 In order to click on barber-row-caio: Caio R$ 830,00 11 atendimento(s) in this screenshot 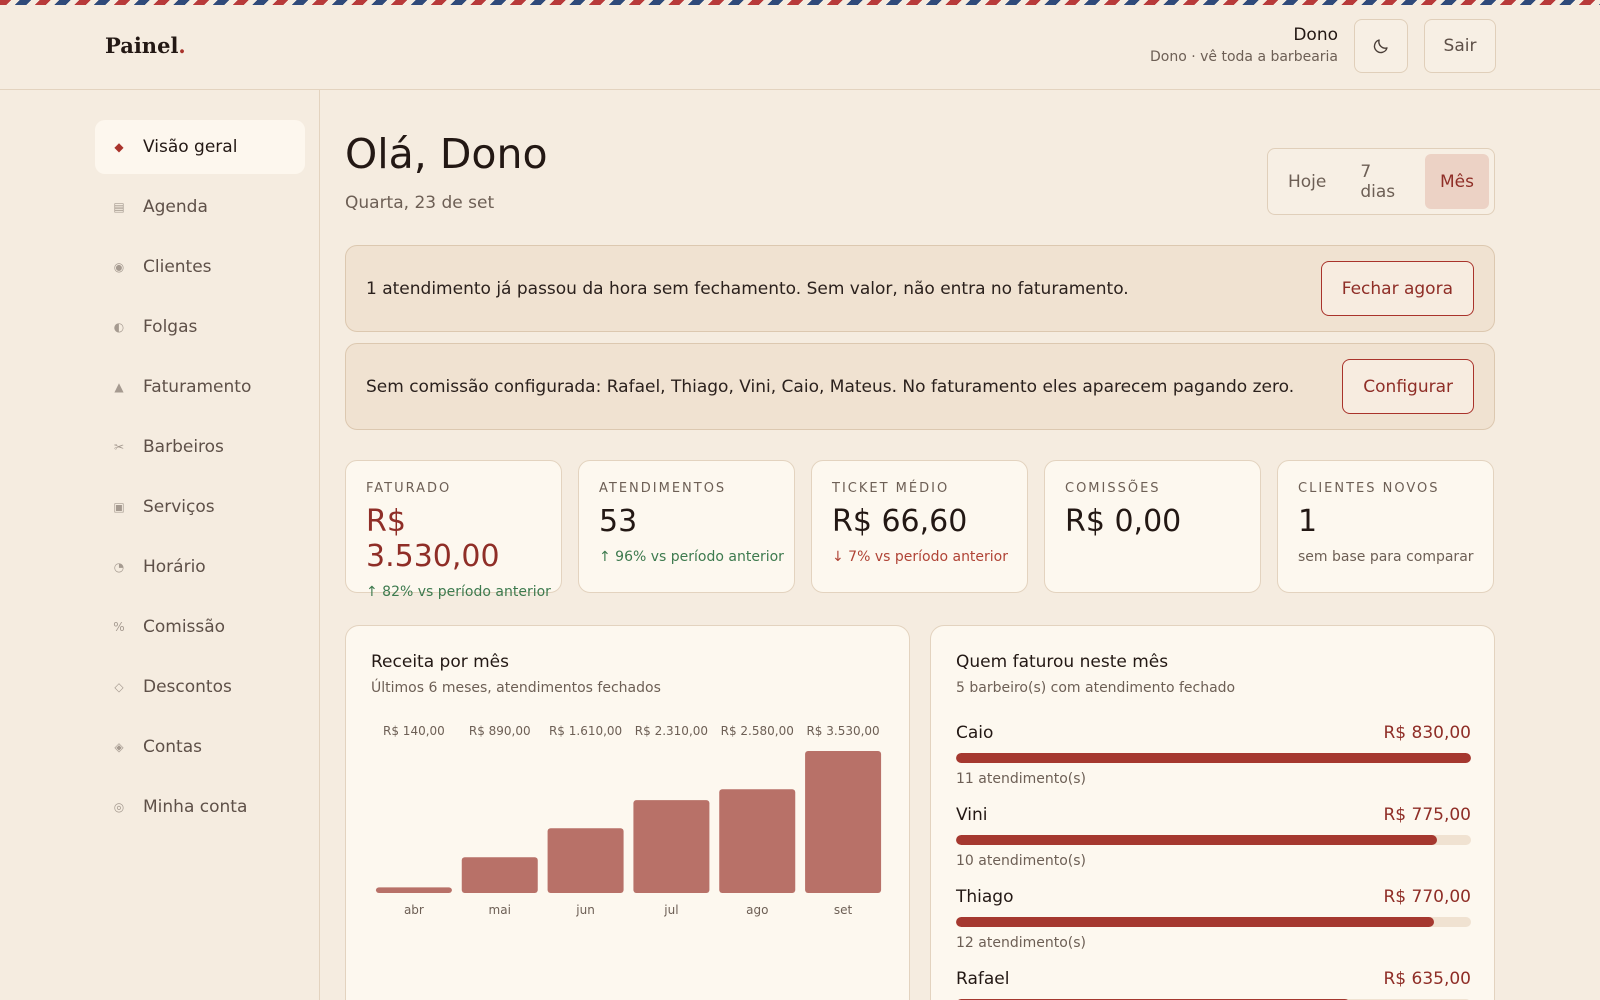, I will do `click(1213, 755)`.